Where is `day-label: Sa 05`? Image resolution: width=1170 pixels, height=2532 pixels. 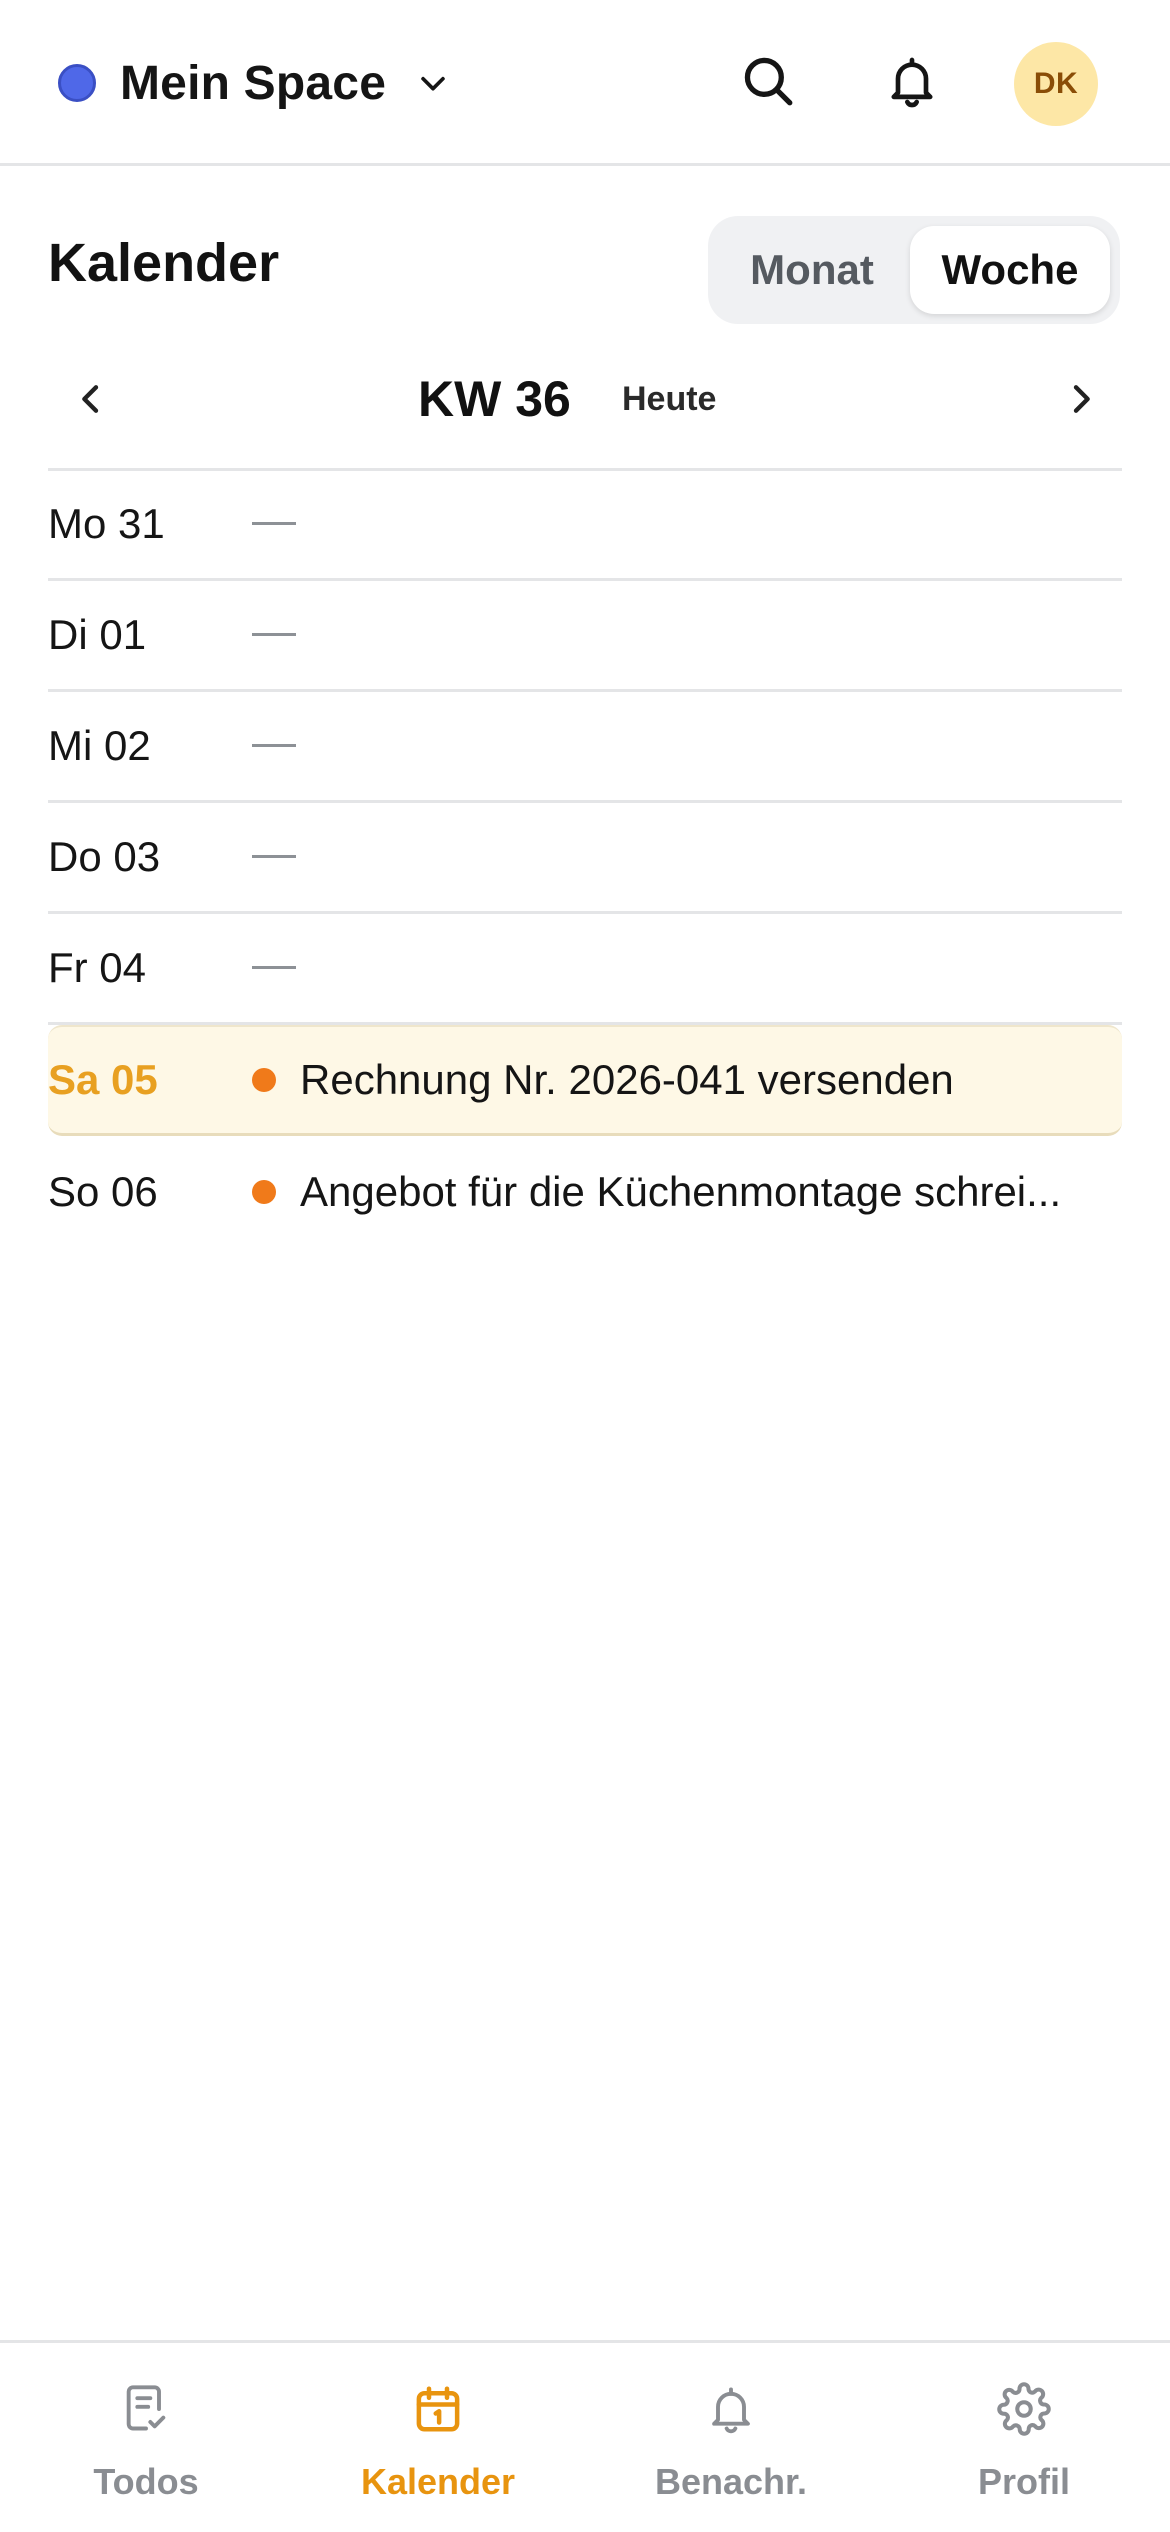
day-label: Sa 05 is located at coordinates (103, 1079).